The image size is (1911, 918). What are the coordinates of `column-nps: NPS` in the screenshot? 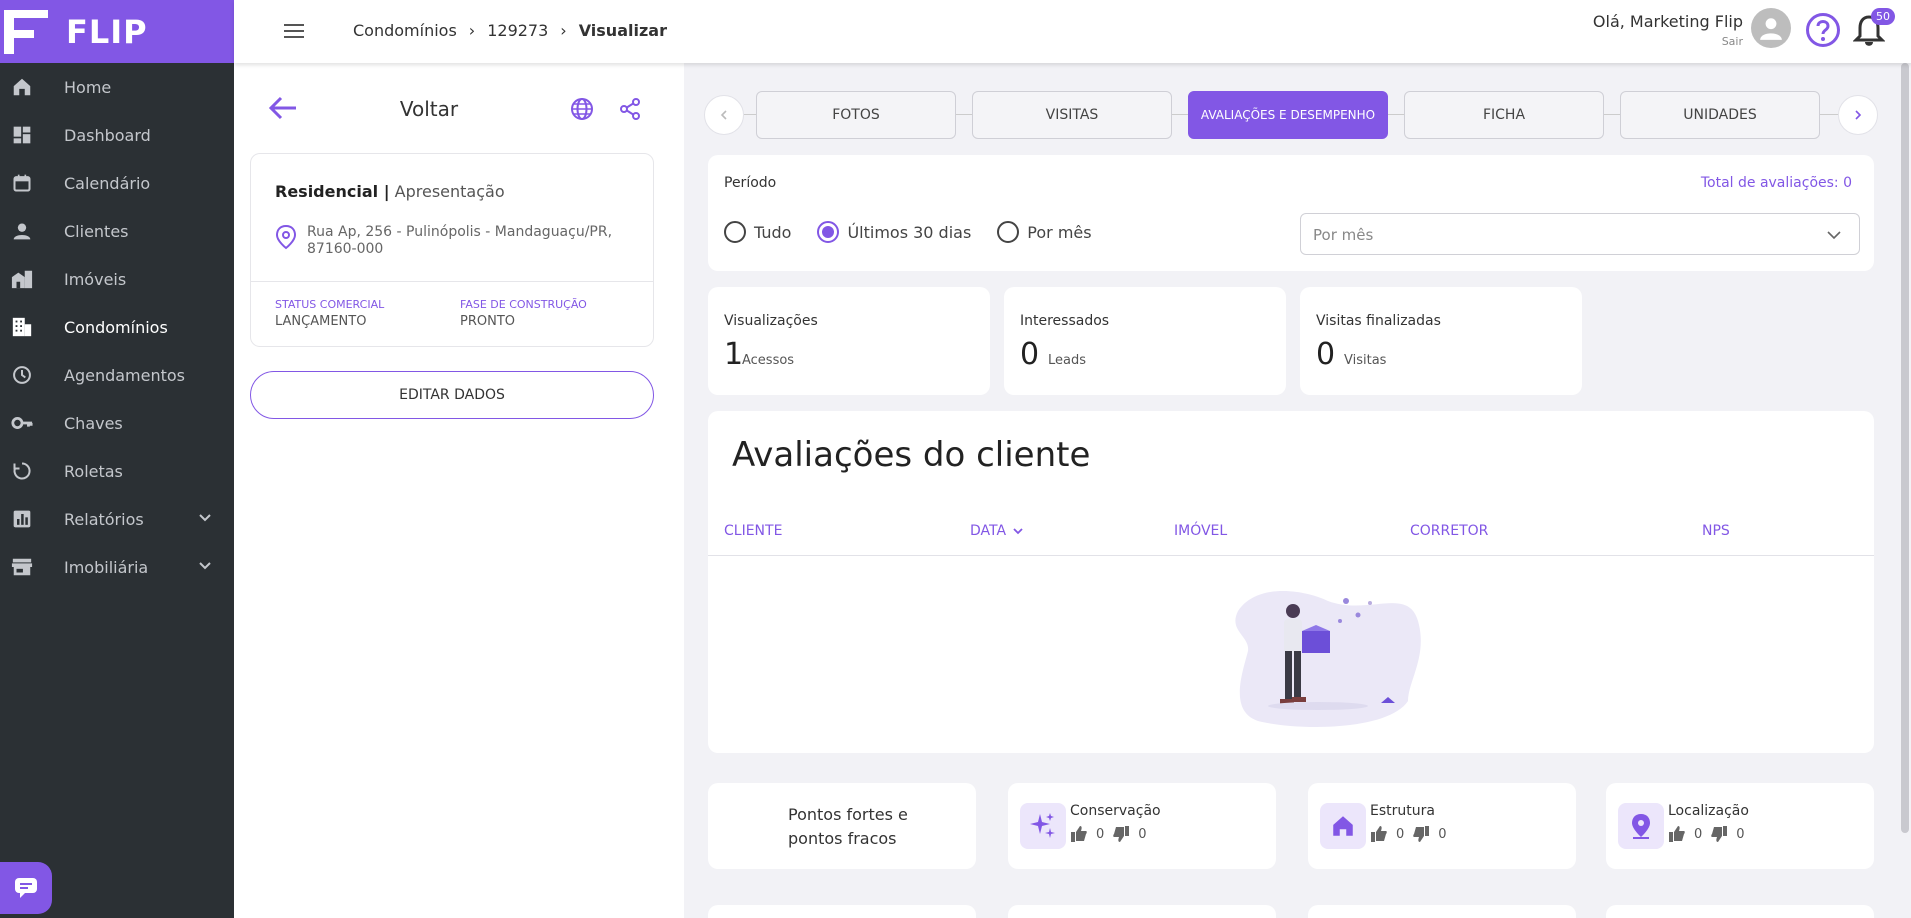 It's located at (1716, 531).